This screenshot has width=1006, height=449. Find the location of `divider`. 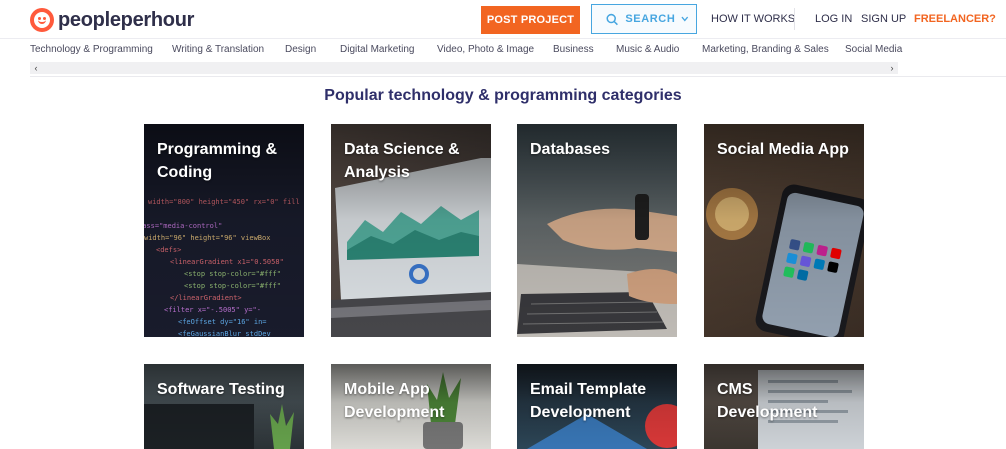

divider is located at coordinates (518, 76).